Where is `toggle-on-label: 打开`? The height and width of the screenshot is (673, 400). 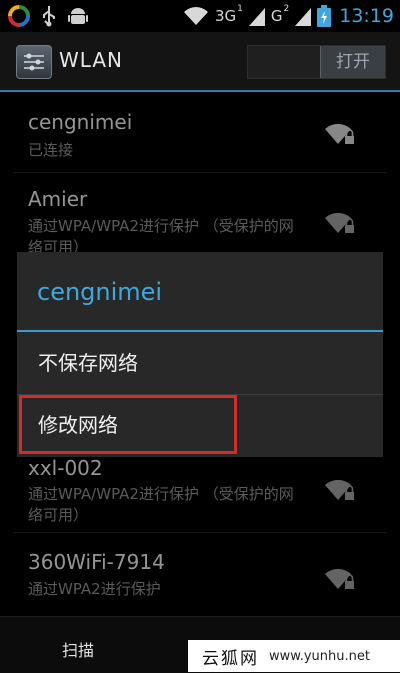
toggle-on-label: 打开 is located at coordinates (352, 62).